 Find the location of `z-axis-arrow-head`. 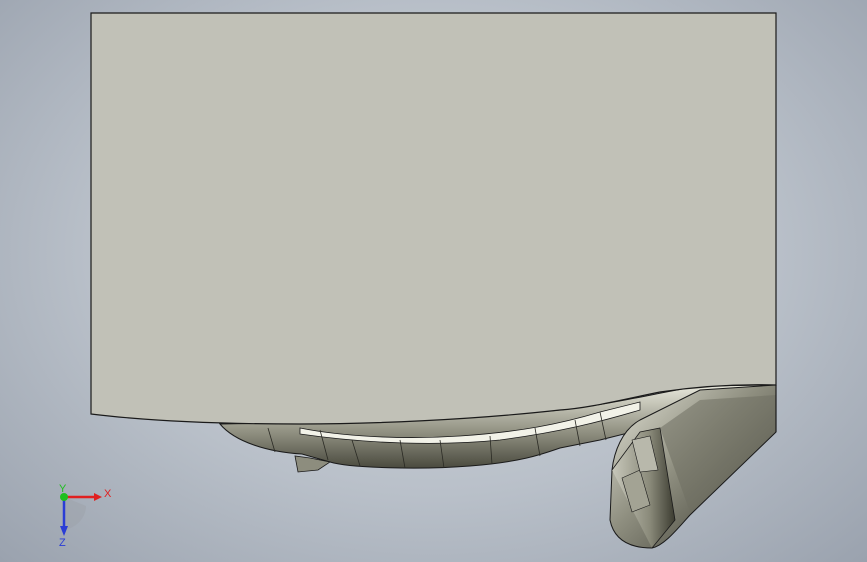

z-axis-arrow-head is located at coordinates (64, 531).